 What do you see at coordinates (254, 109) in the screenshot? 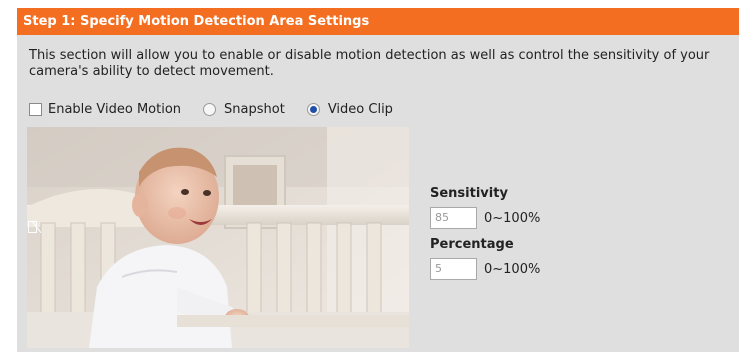
I see `snapshot-label: Snapshot` at bounding box center [254, 109].